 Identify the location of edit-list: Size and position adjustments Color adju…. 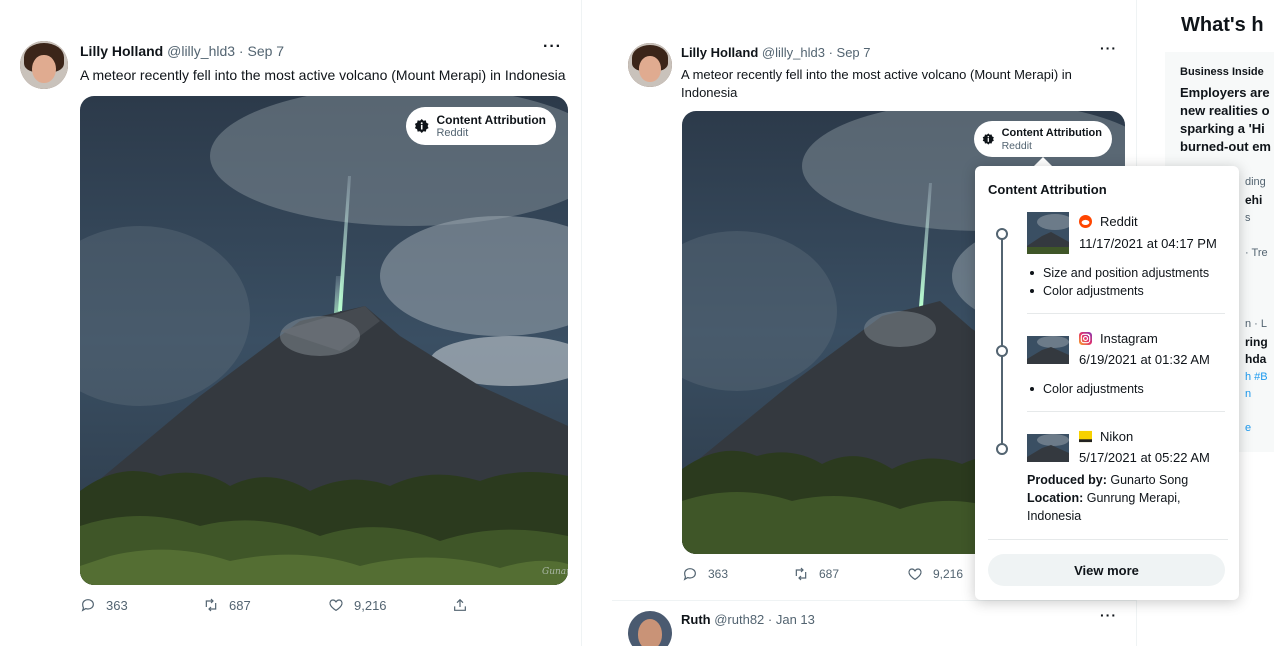
(1118, 282).